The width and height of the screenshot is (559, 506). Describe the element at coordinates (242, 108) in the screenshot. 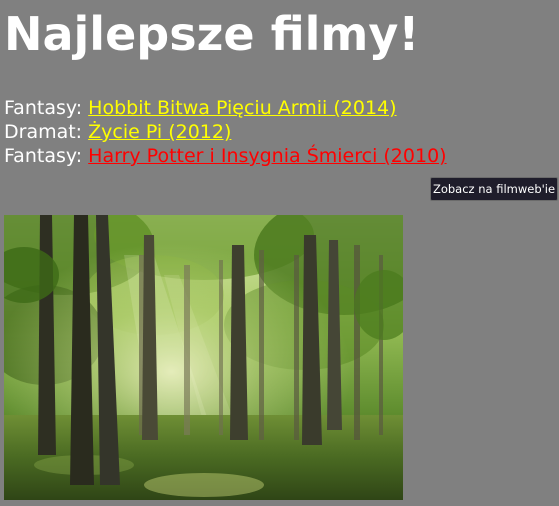

I see `movie-link-hobbit: Hobbit Bitwa Pięciu Armii (2014)` at that location.